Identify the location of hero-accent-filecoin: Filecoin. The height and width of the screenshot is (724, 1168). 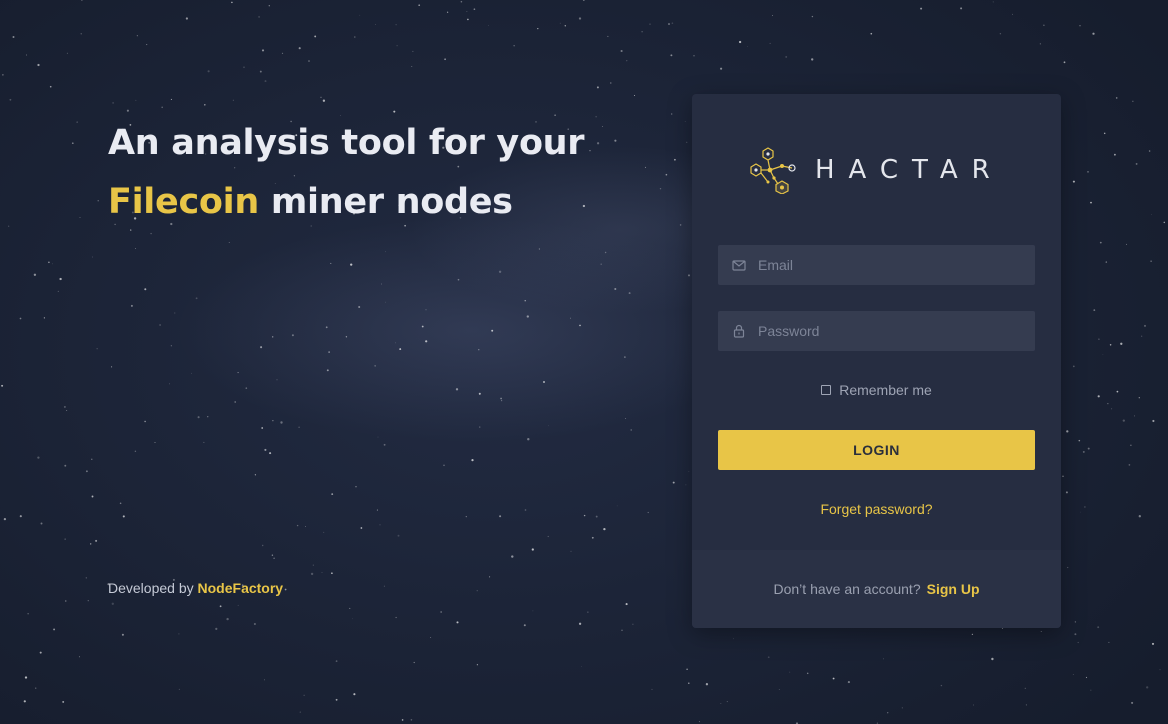
(183, 202).